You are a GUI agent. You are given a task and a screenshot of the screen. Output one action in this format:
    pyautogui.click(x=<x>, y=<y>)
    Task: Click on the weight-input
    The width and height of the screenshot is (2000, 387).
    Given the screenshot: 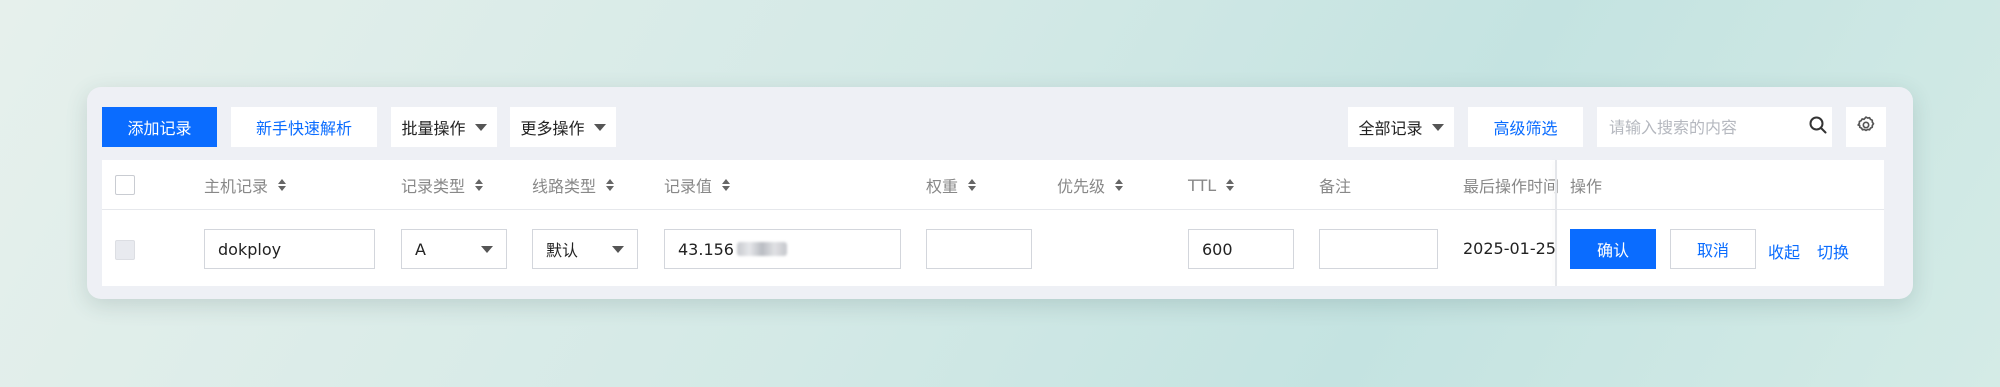 What is the action you would take?
    pyautogui.click(x=979, y=249)
    